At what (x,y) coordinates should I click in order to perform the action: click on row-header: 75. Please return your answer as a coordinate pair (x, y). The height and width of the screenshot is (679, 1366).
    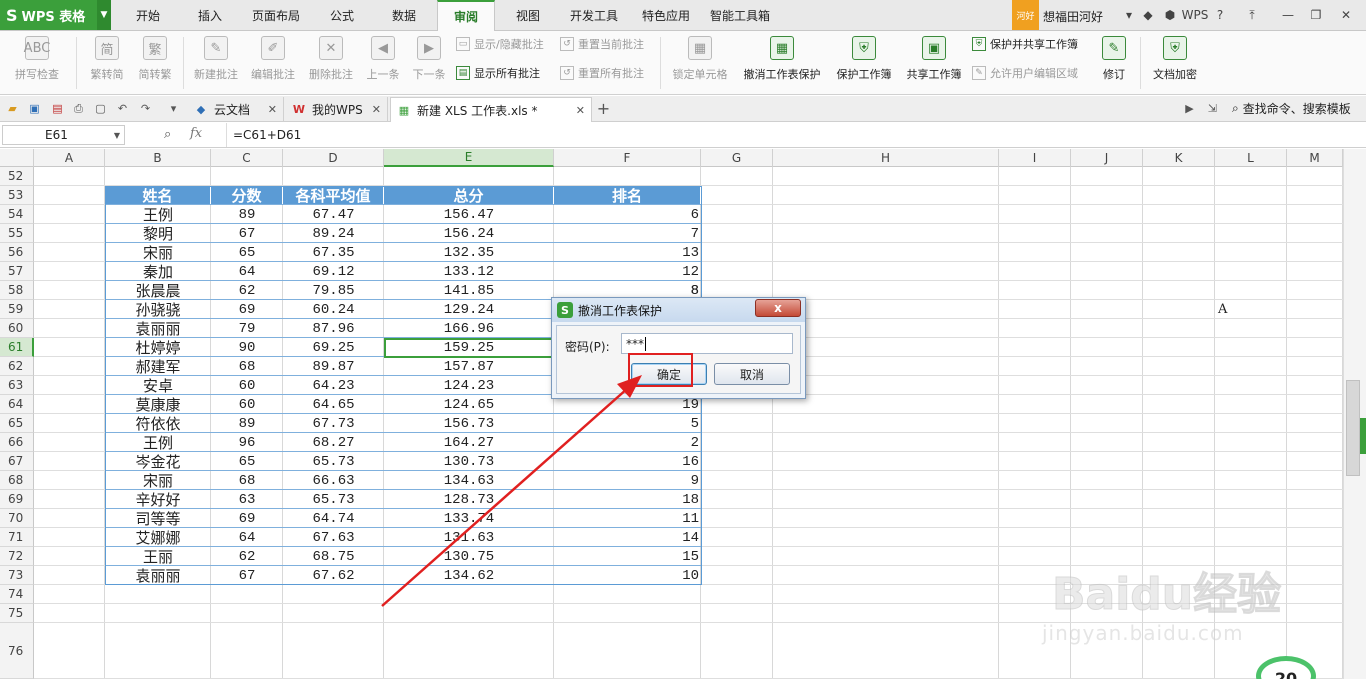
    Looking at the image, I should click on (17, 613).